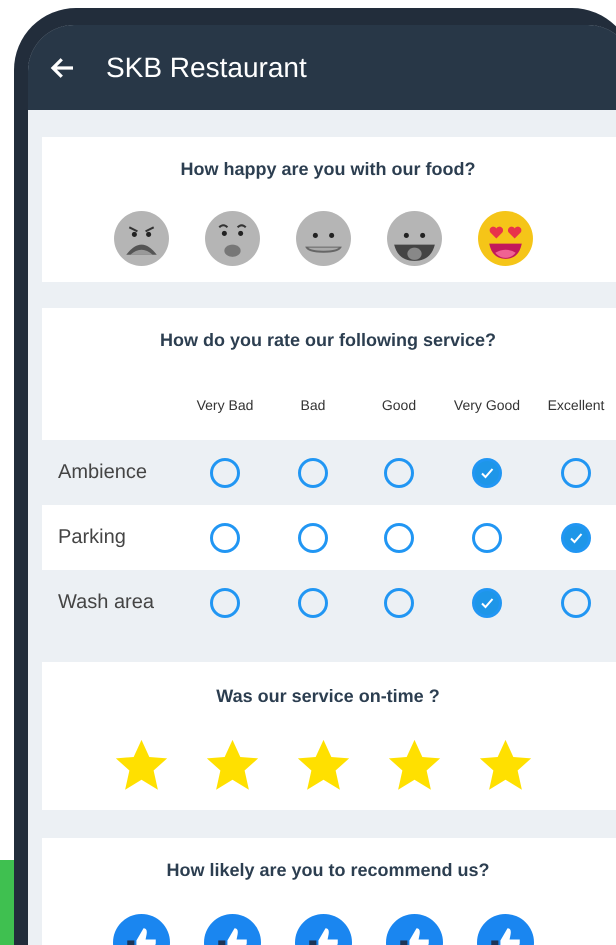  I want to click on column-label: Very Bad, so click(225, 405).